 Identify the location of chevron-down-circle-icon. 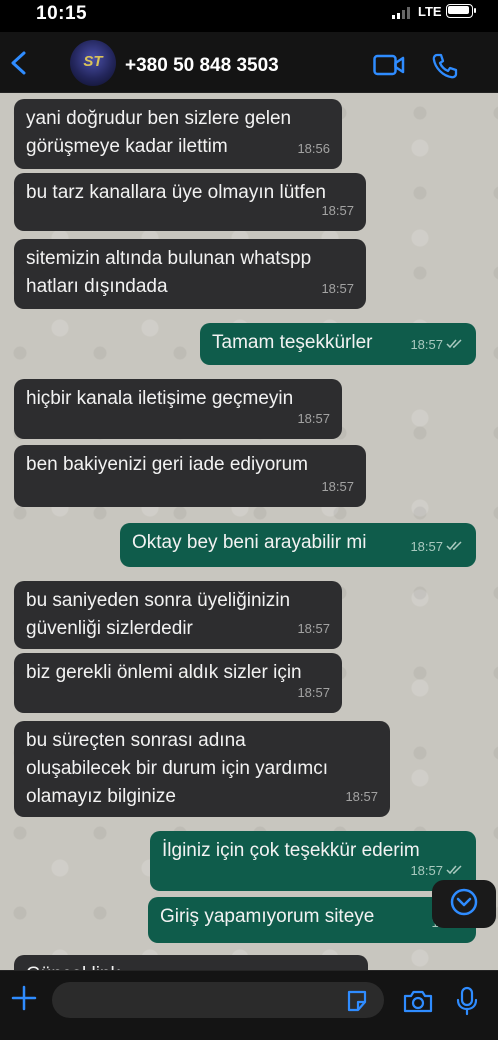
(464, 904).